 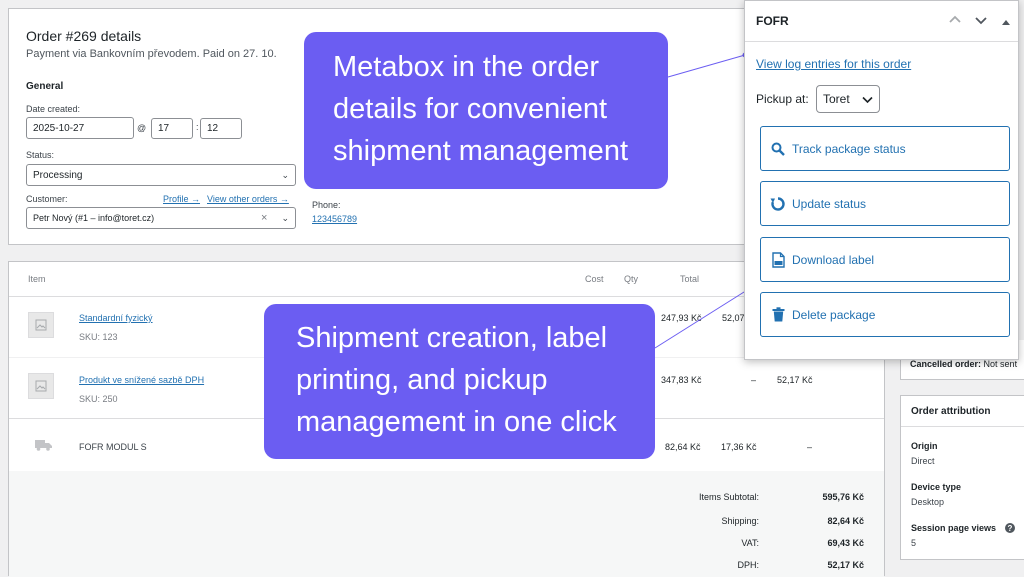 I want to click on callout-line: Shipment creation, label, so click(x=452, y=338).